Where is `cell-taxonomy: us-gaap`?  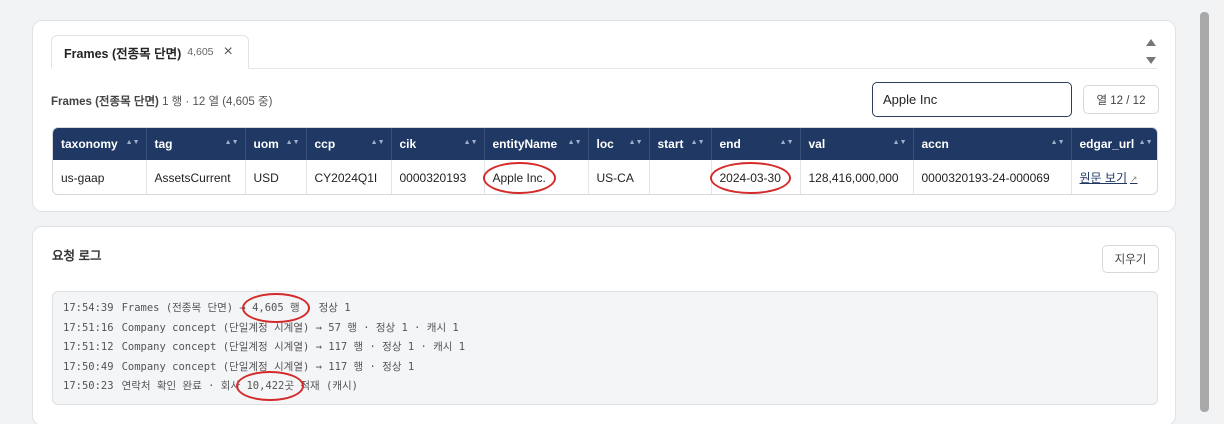 cell-taxonomy: us-gaap is located at coordinates (100, 177).